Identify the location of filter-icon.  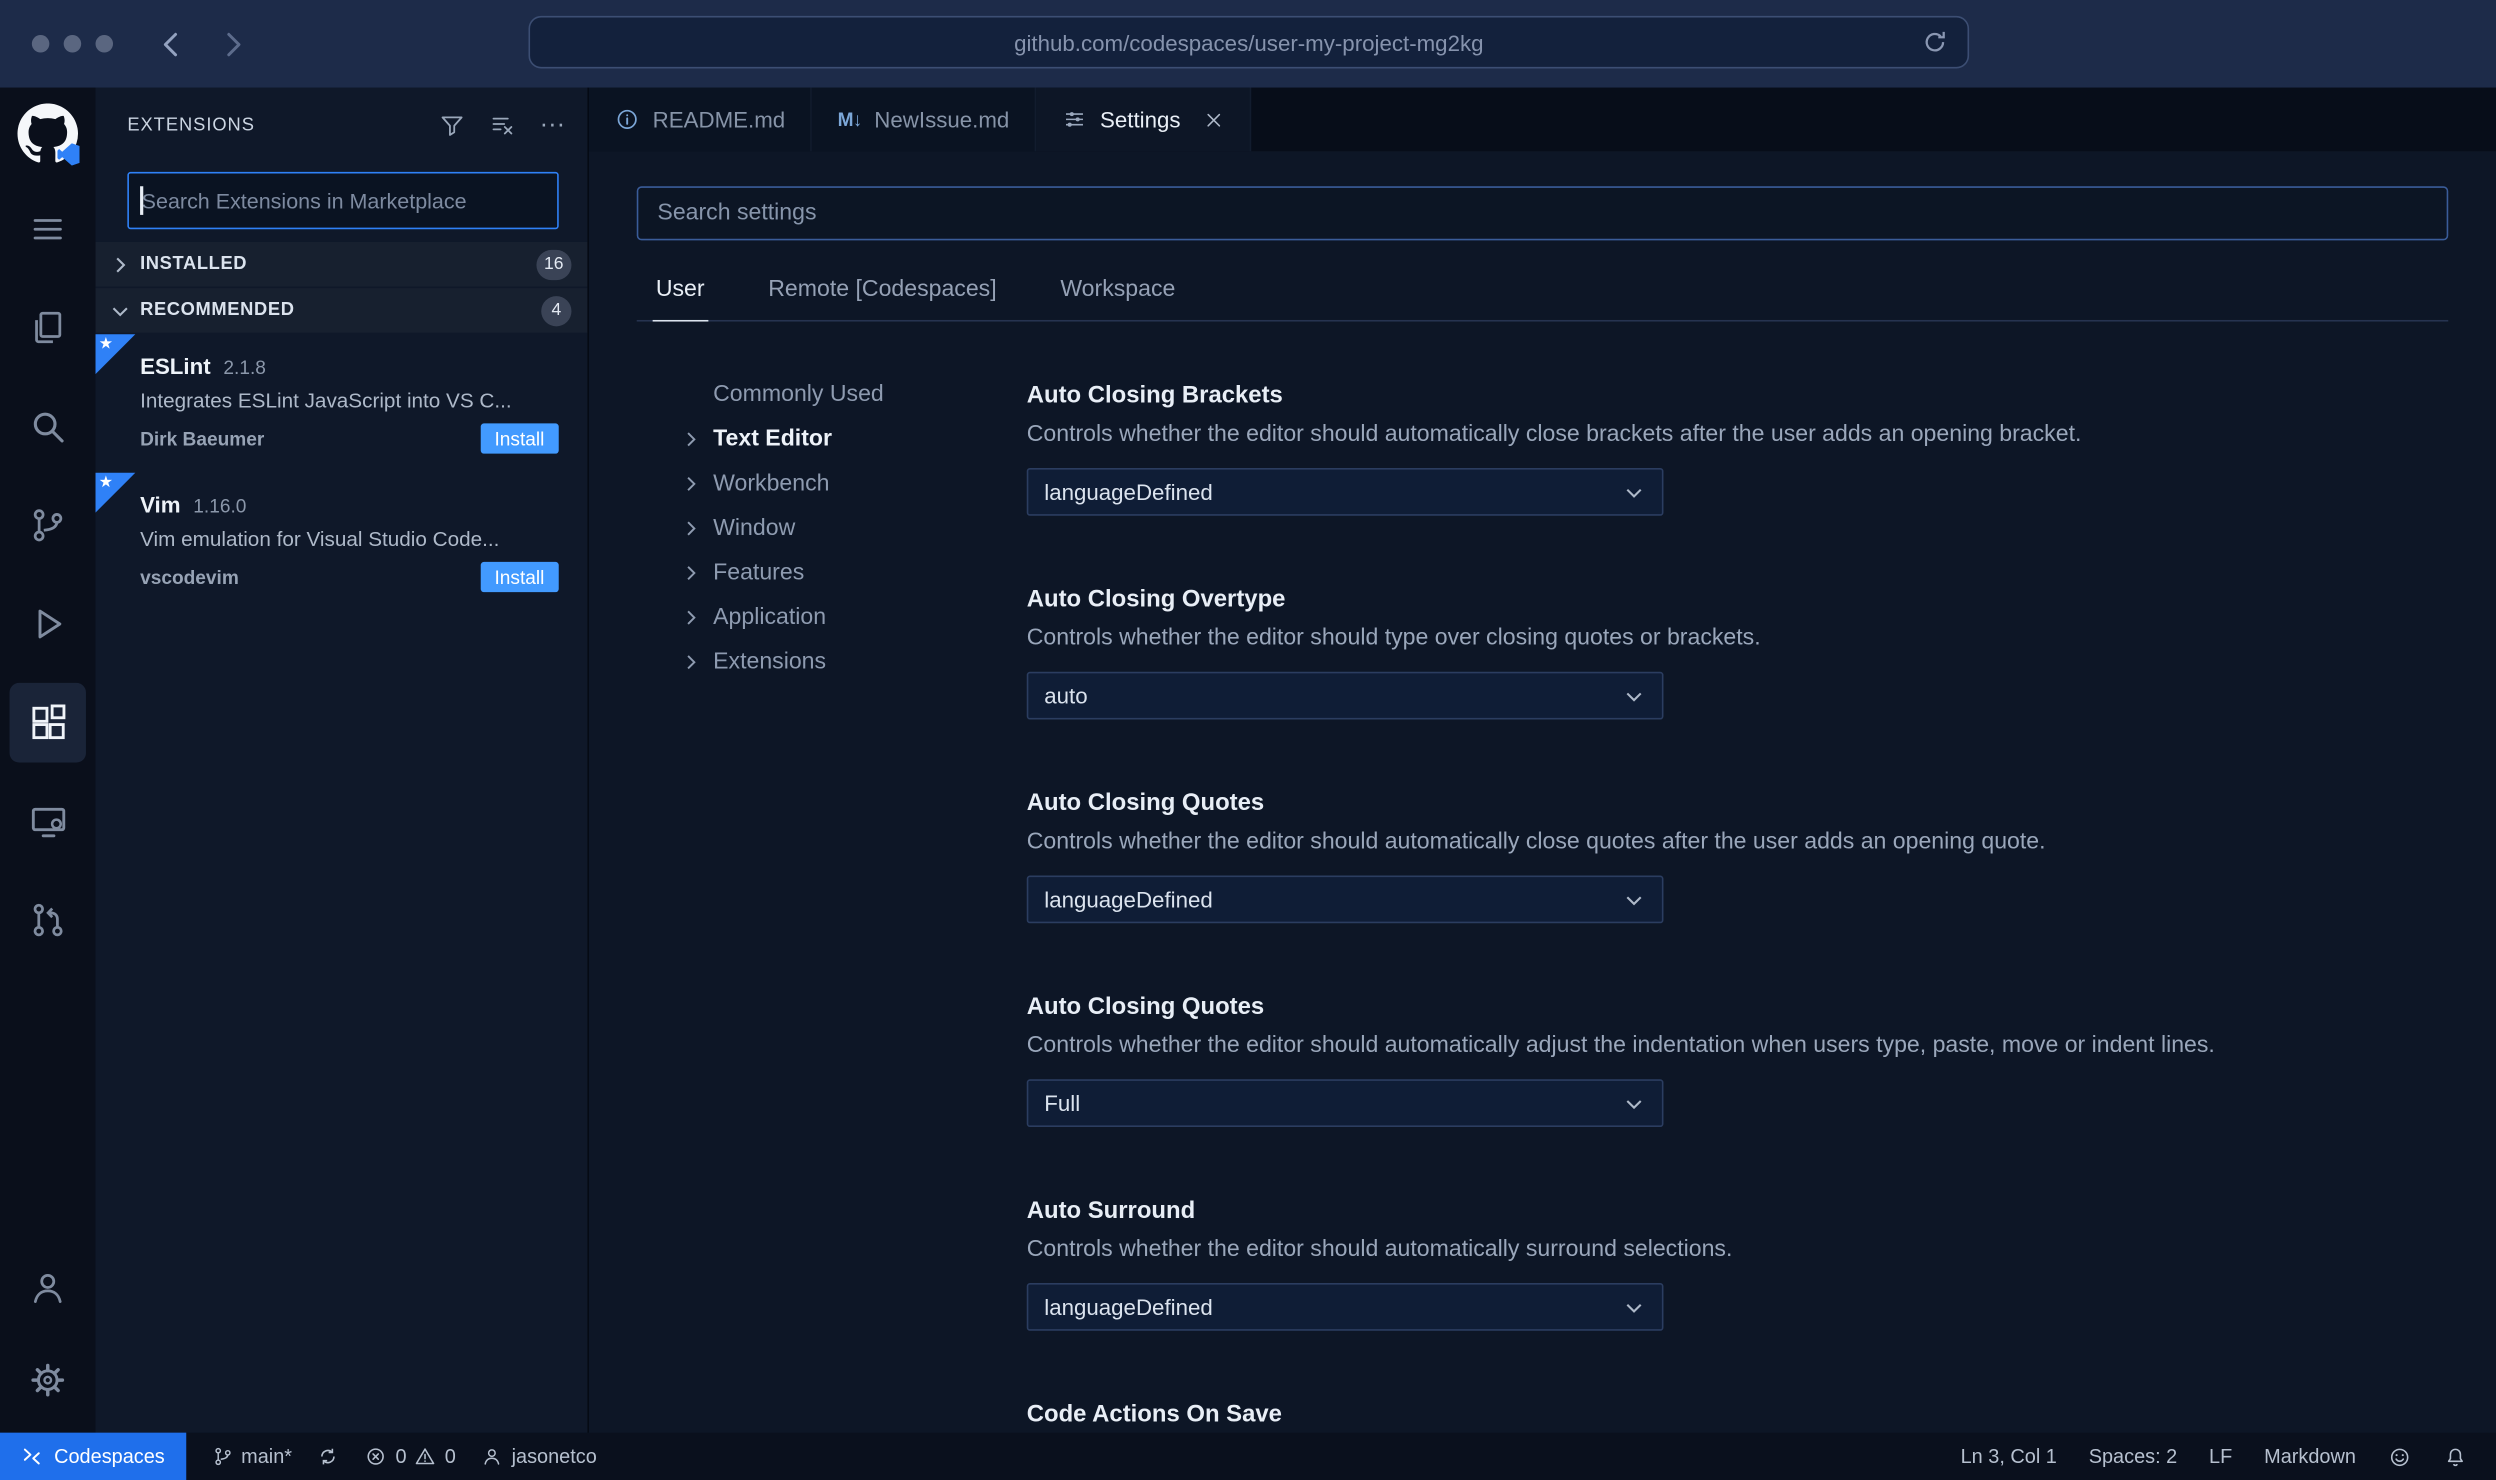
(452, 125).